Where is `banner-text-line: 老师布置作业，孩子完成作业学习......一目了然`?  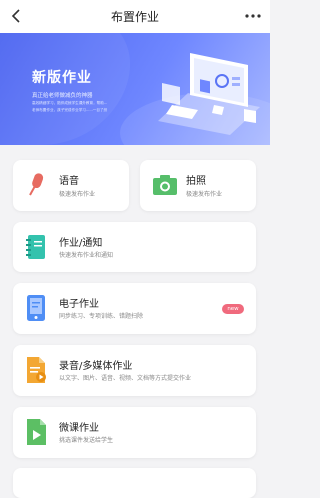
banner-text-line: 老师布置作业，孩子完成作业学习......一目了然 is located at coordinates (70, 110).